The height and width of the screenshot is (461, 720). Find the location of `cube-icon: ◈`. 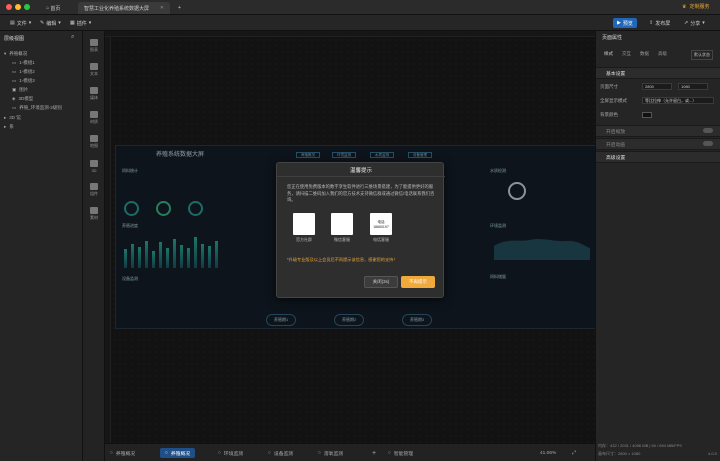

cube-icon: ◈ is located at coordinates (14, 98).